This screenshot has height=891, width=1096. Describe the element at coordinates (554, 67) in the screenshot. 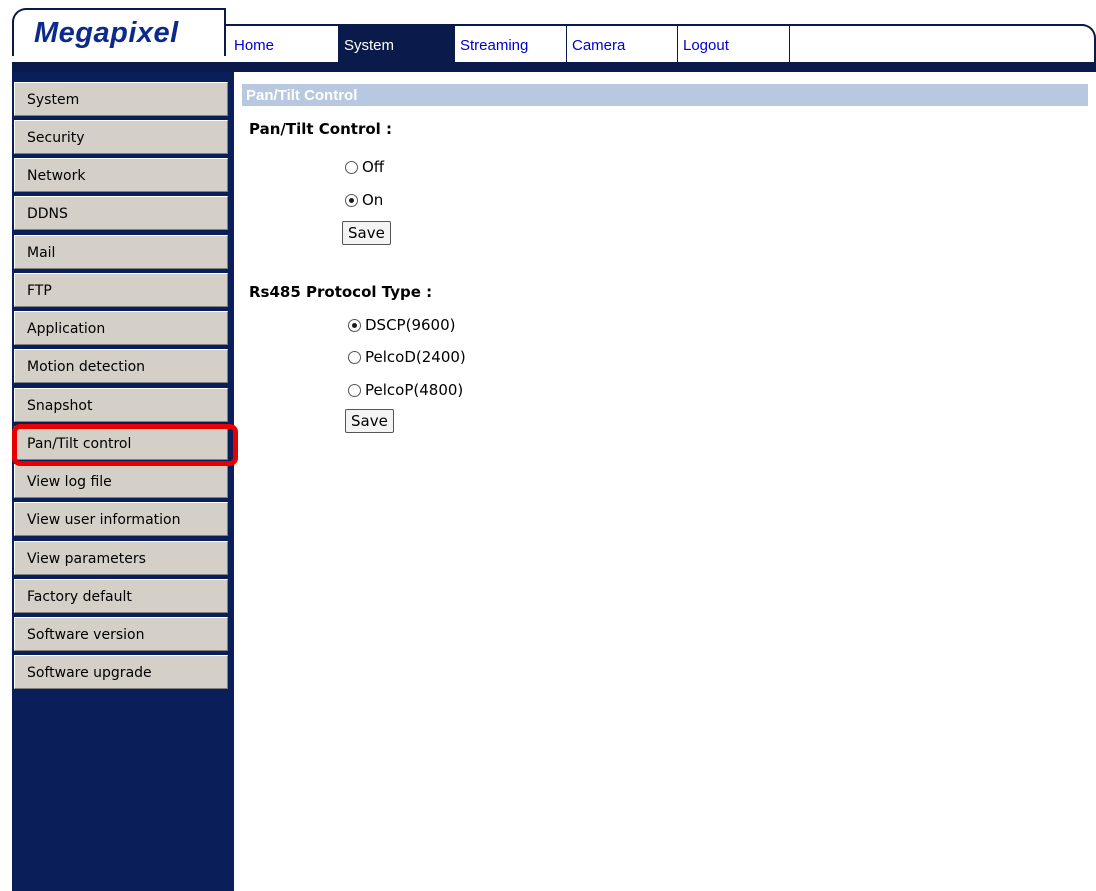

I see `header-band` at that location.